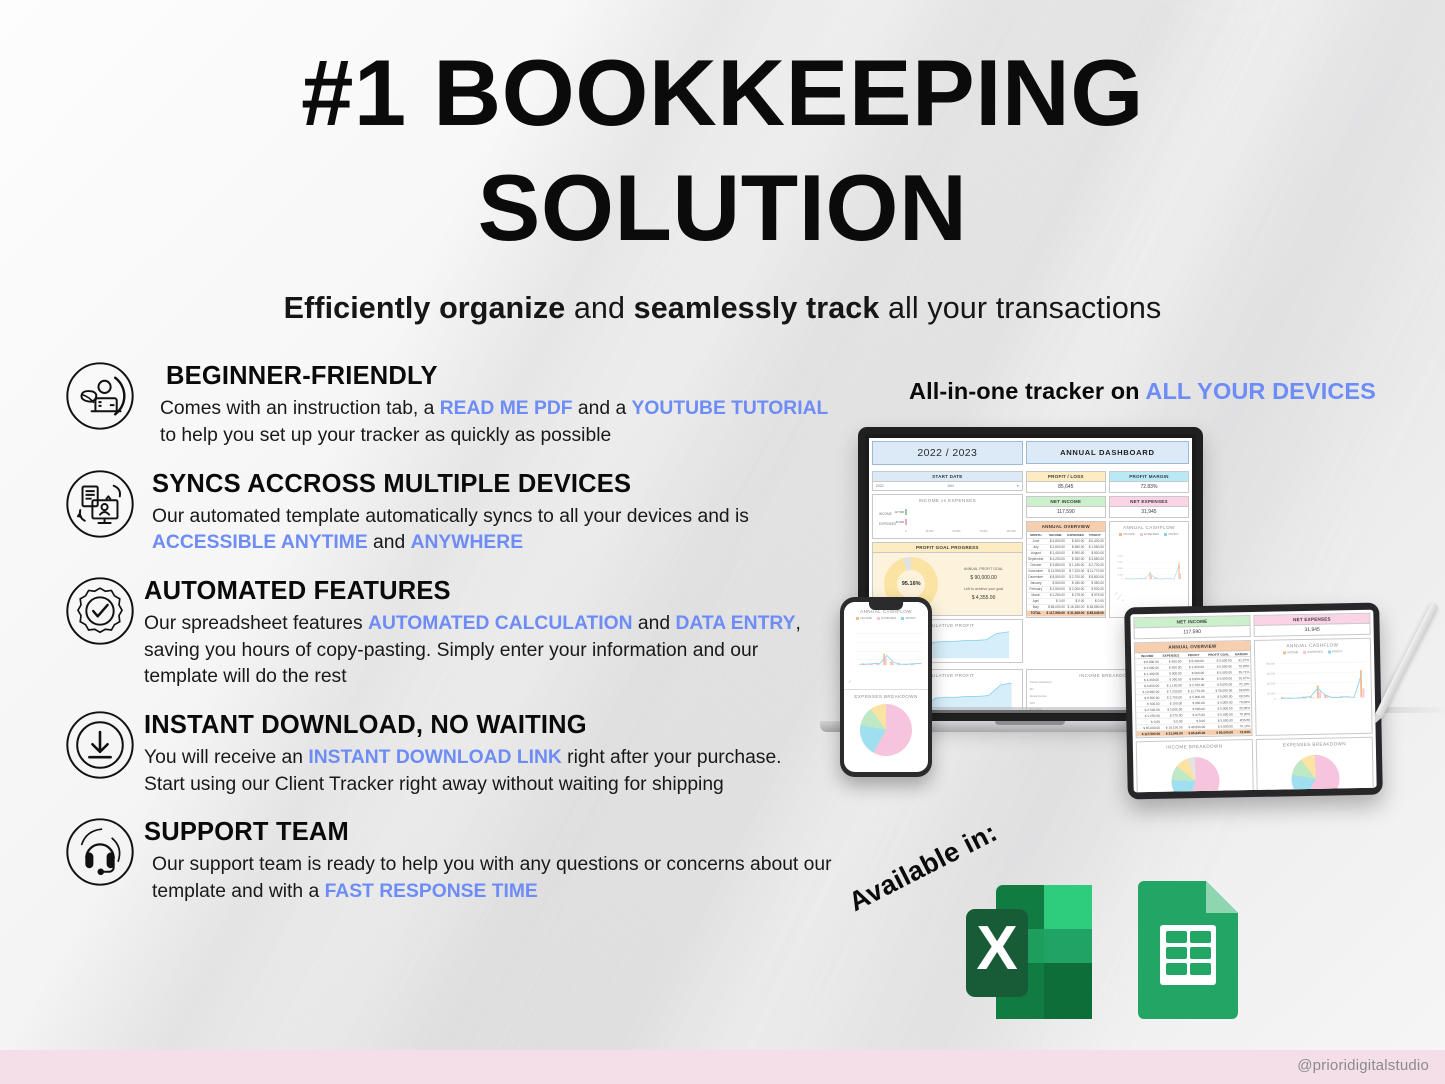 The height and width of the screenshot is (1084, 1445). What do you see at coordinates (431, 891) in the screenshot?
I see `desc-highlight: FAST RESPONSE TIME` at bounding box center [431, 891].